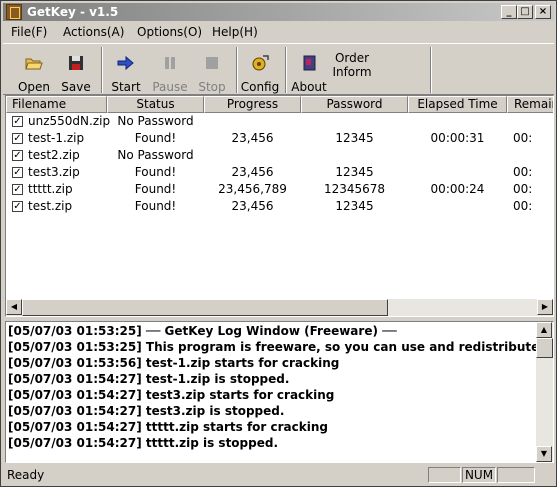 The width and height of the screenshot is (557, 487). Describe the element at coordinates (309, 63) in the screenshot. I see `about-book-icon` at that location.